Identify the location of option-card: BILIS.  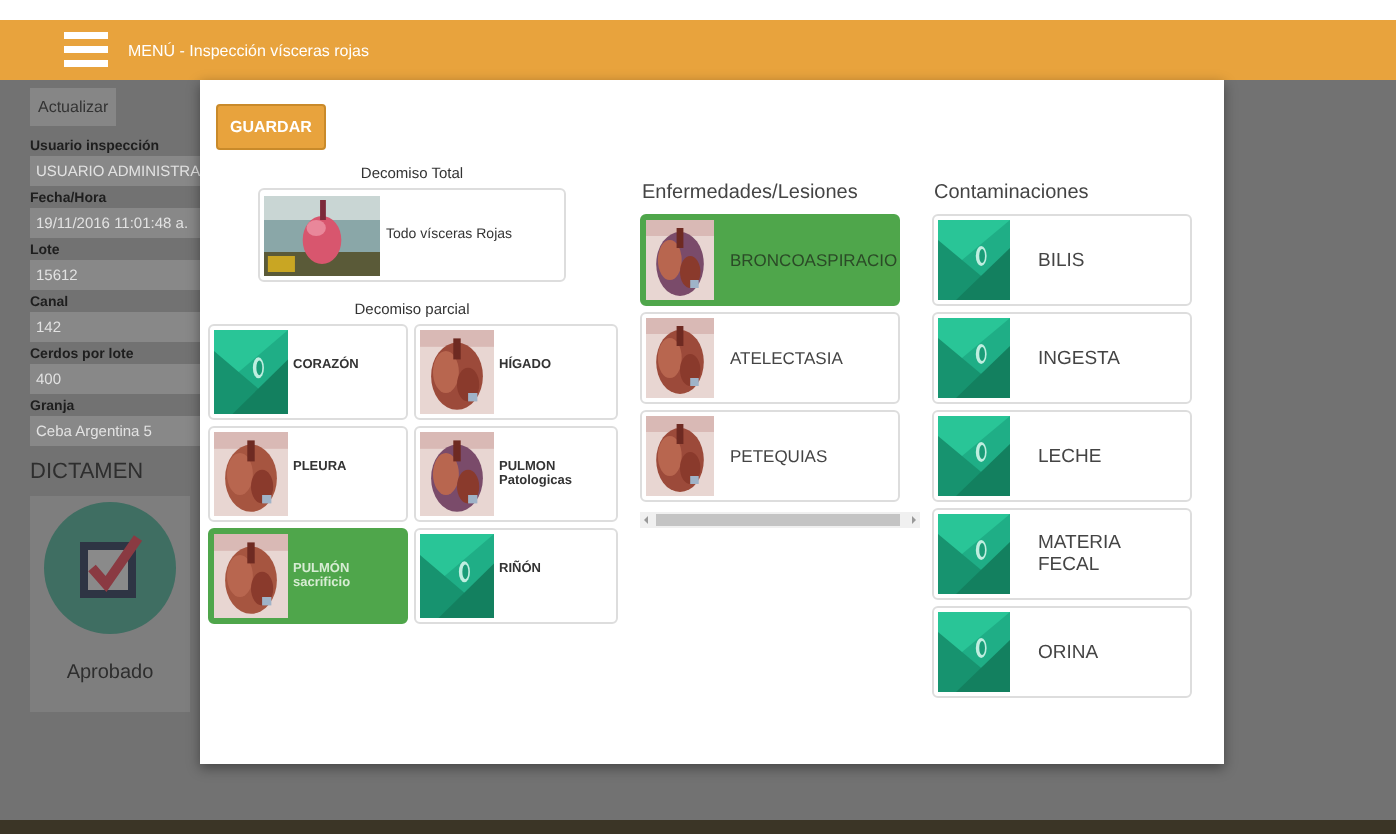
(1062, 260).